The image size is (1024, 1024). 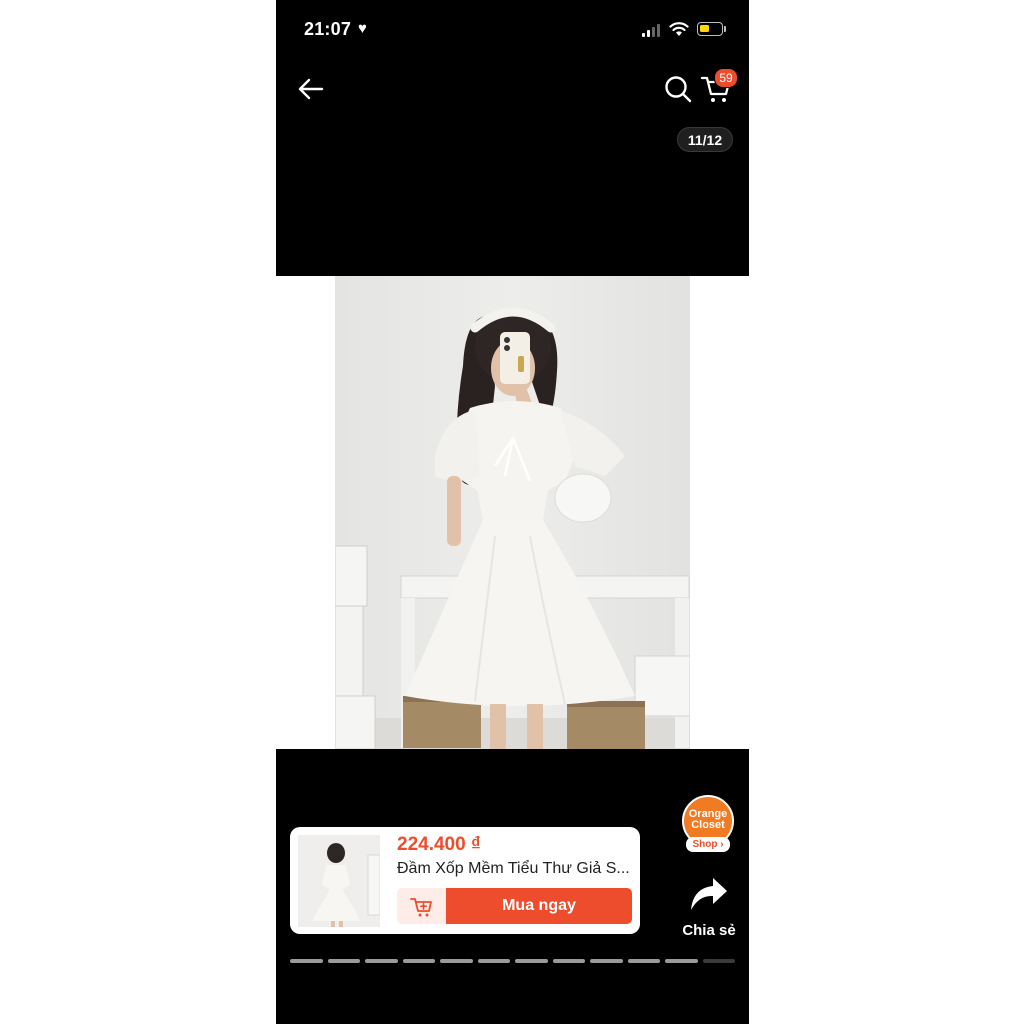 What do you see at coordinates (311, 89) in the screenshot?
I see `back-arrow-icon` at bounding box center [311, 89].